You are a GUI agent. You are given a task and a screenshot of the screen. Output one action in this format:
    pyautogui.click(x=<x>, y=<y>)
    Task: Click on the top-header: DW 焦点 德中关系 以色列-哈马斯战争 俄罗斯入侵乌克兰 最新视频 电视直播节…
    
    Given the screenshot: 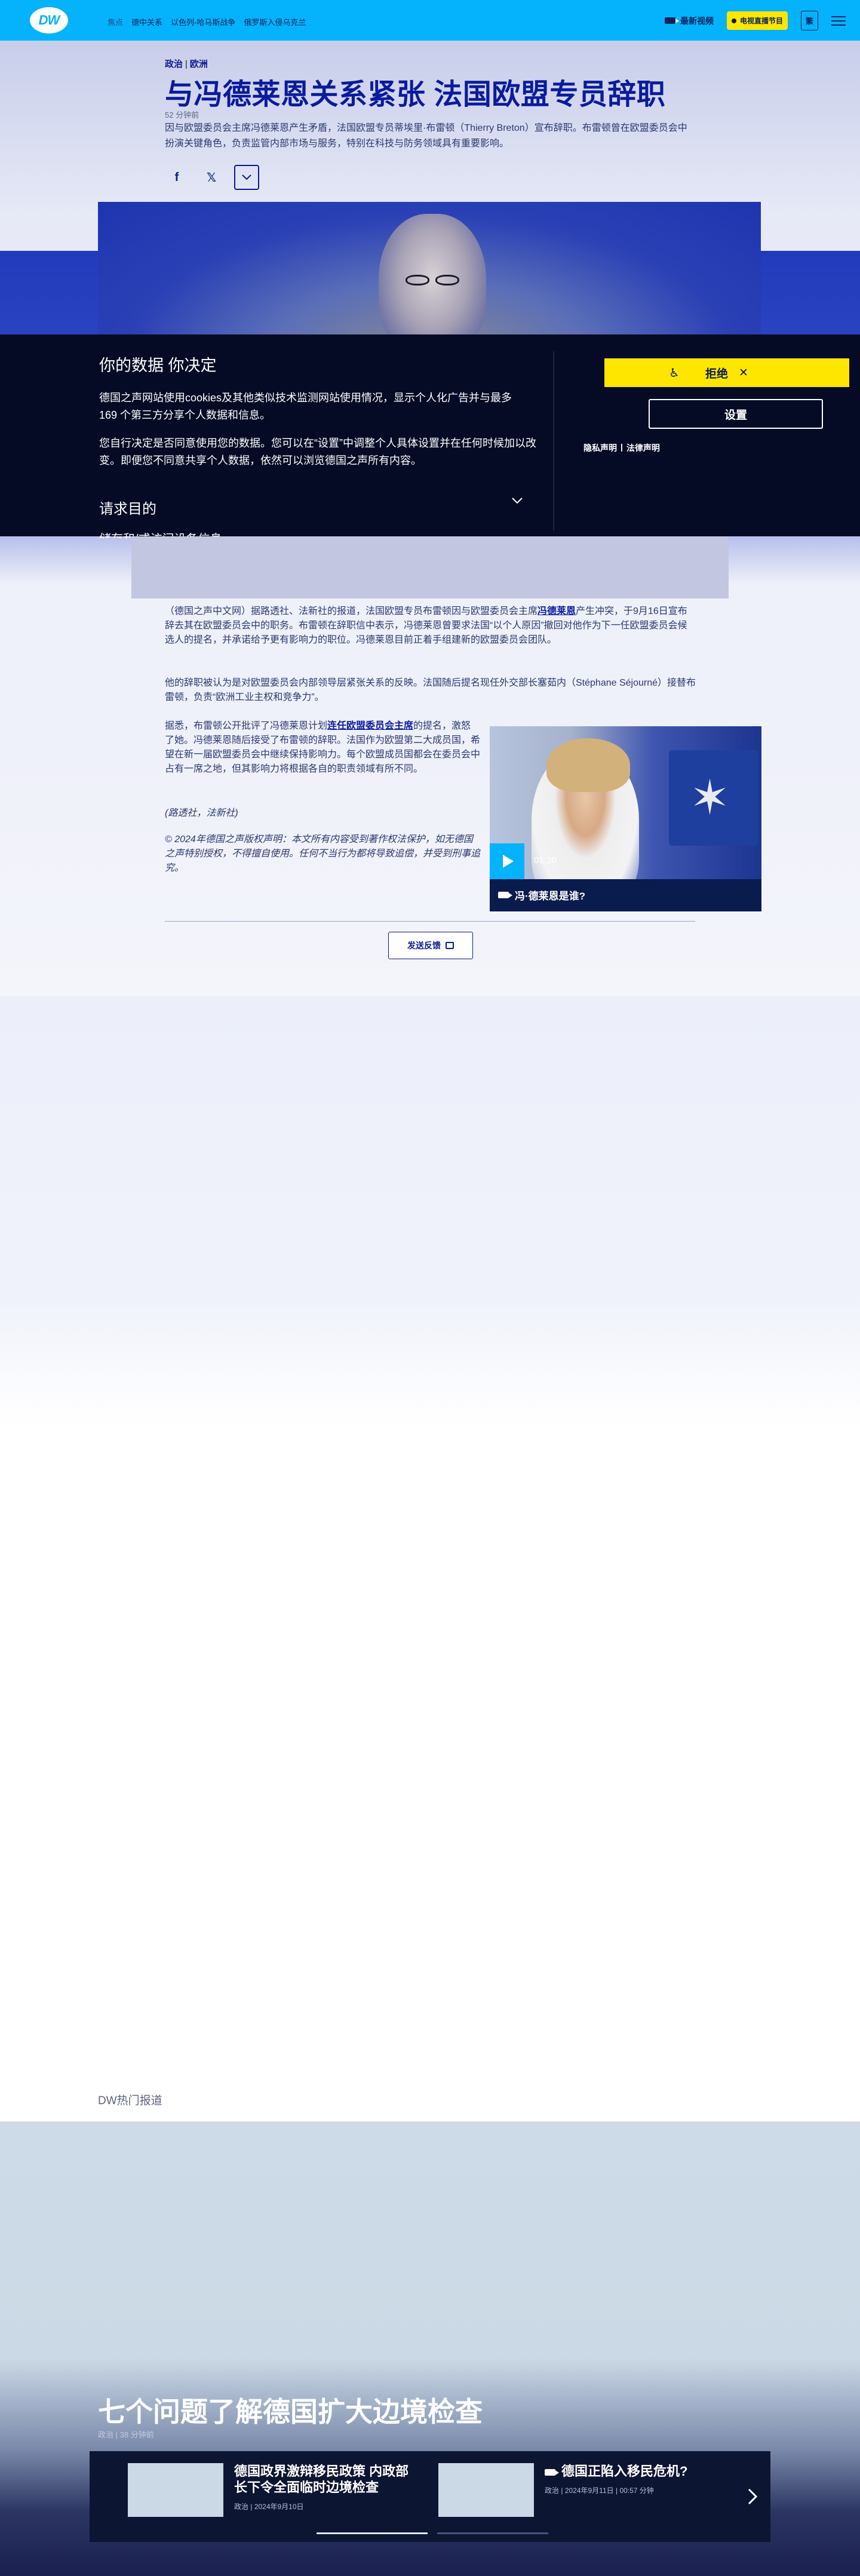 What is the action you would take?
    pyautogui.click(x=430, y=20)
    